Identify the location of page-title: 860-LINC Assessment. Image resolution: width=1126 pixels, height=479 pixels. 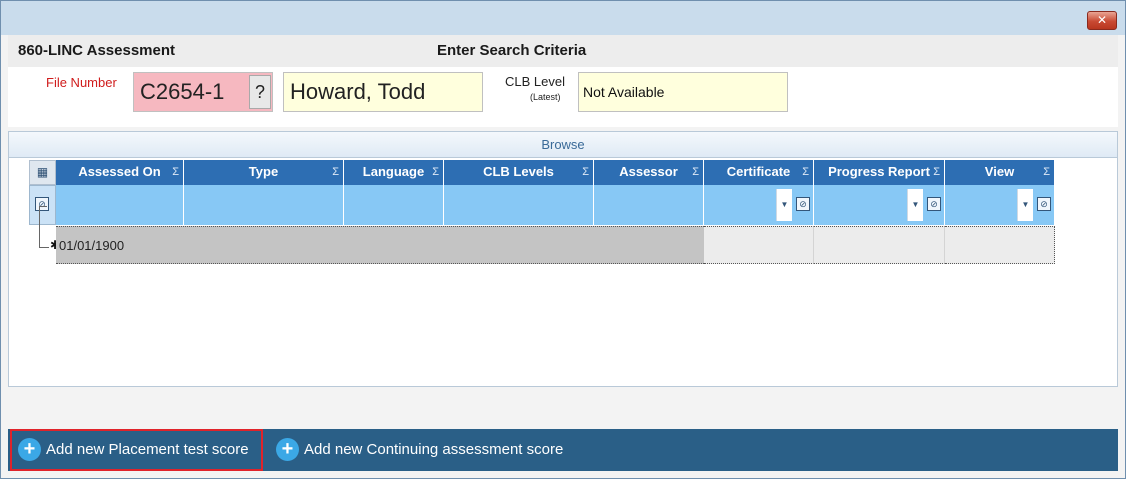
(97, 50).